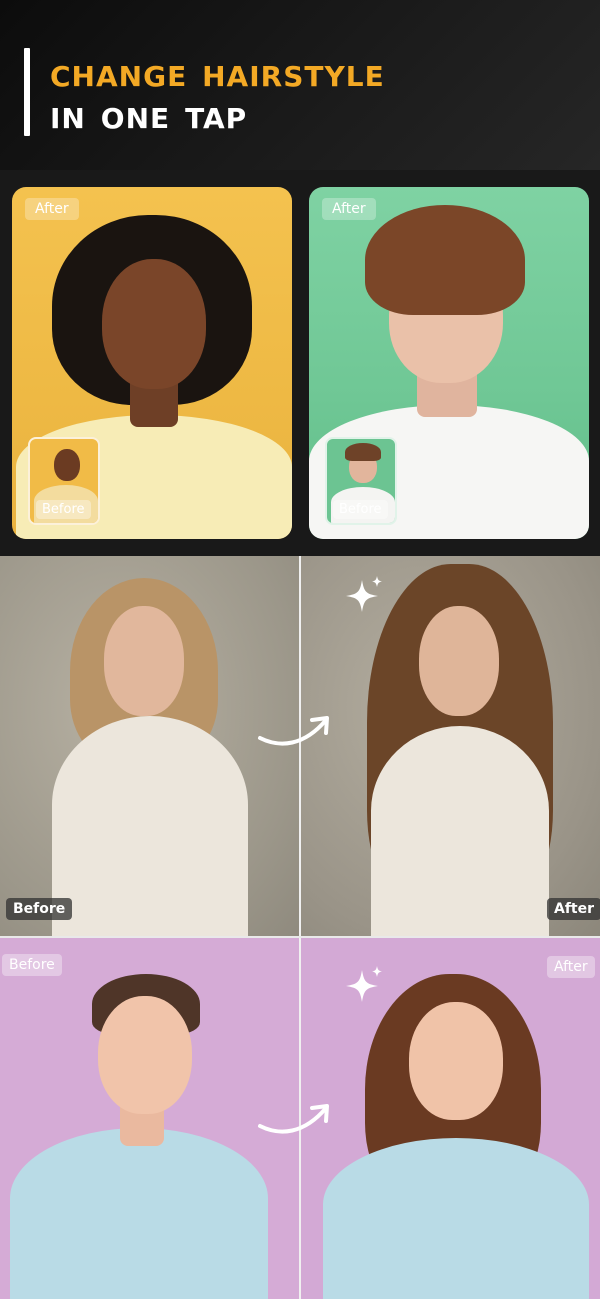 Image resolution: width=600 pixels, height=1299 pixels. What do you see at coordinates (27, 92) in the screenshot?
I see `header-accent-bar` at bounding box center [27, 92].